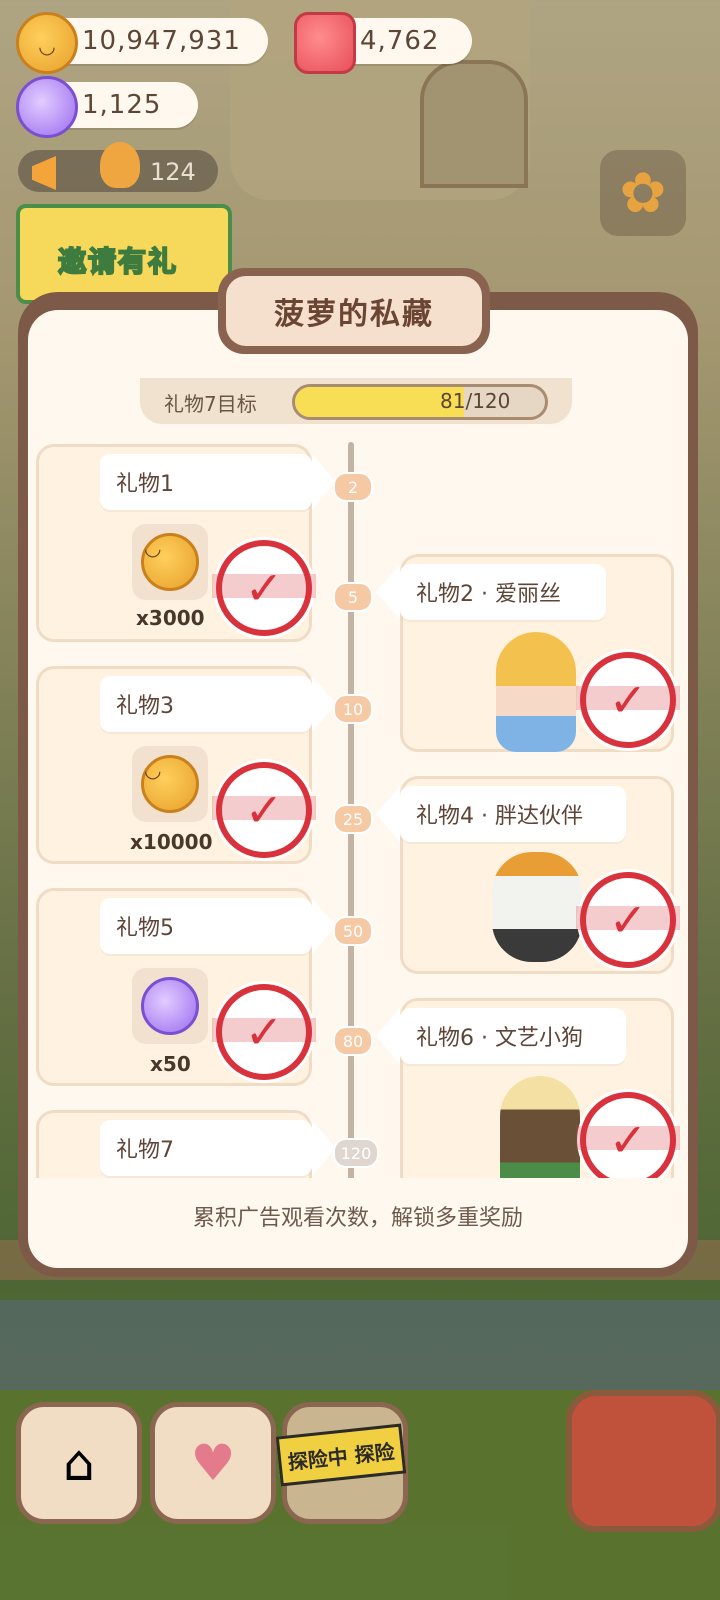 The height and width of the screenshot is (1600, 720). Describe the element at coordinates (501, 814) in the screenshot. I see `gift-4-label: 礼物4 · 胖达伙伴` at that location.